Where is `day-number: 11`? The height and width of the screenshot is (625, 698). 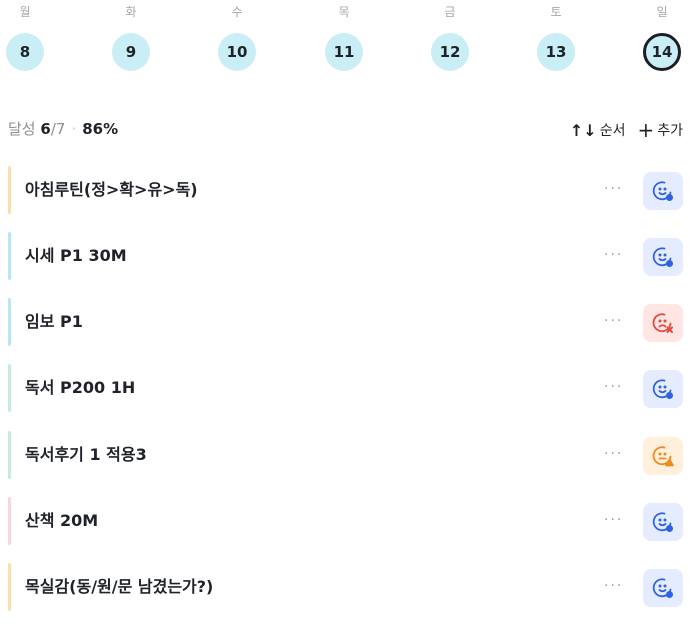
day-number: 11 is located at coordinates (344, 52).